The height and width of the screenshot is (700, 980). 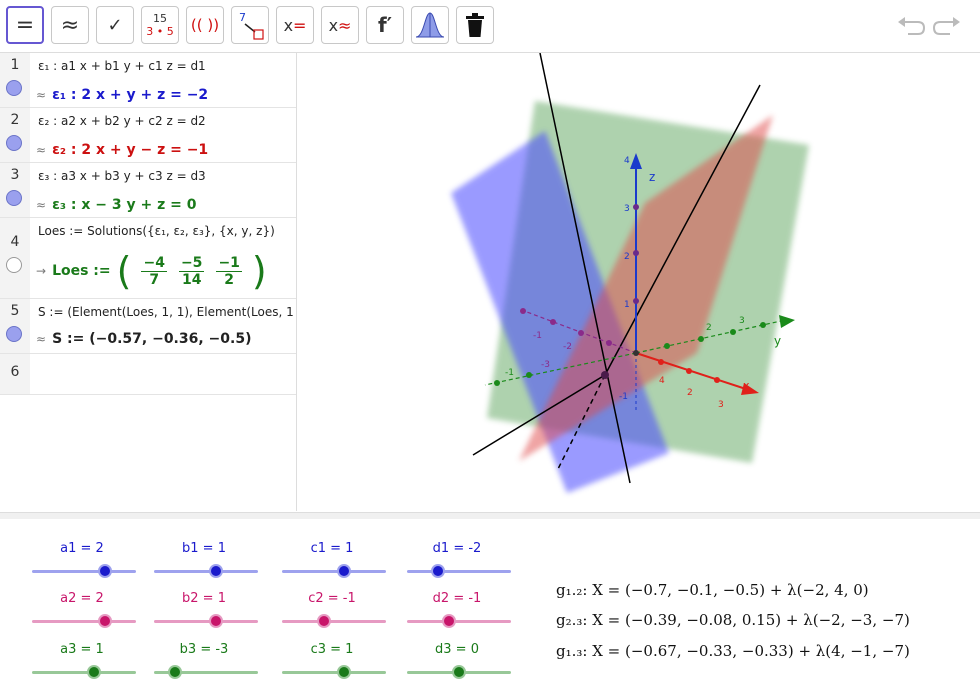 I want to click on expand-tool-button: (( )), so click(x=205, y=25).